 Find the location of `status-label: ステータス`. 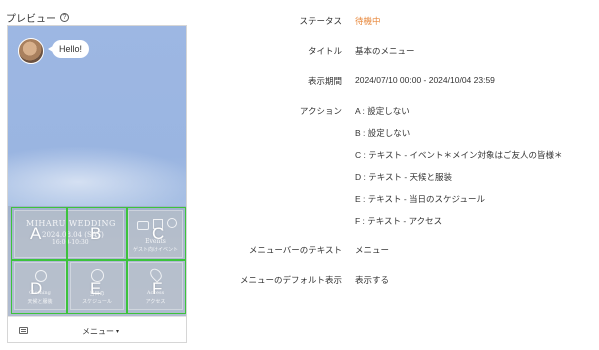

status-label: ステータス is located at coordinates (320, 21).